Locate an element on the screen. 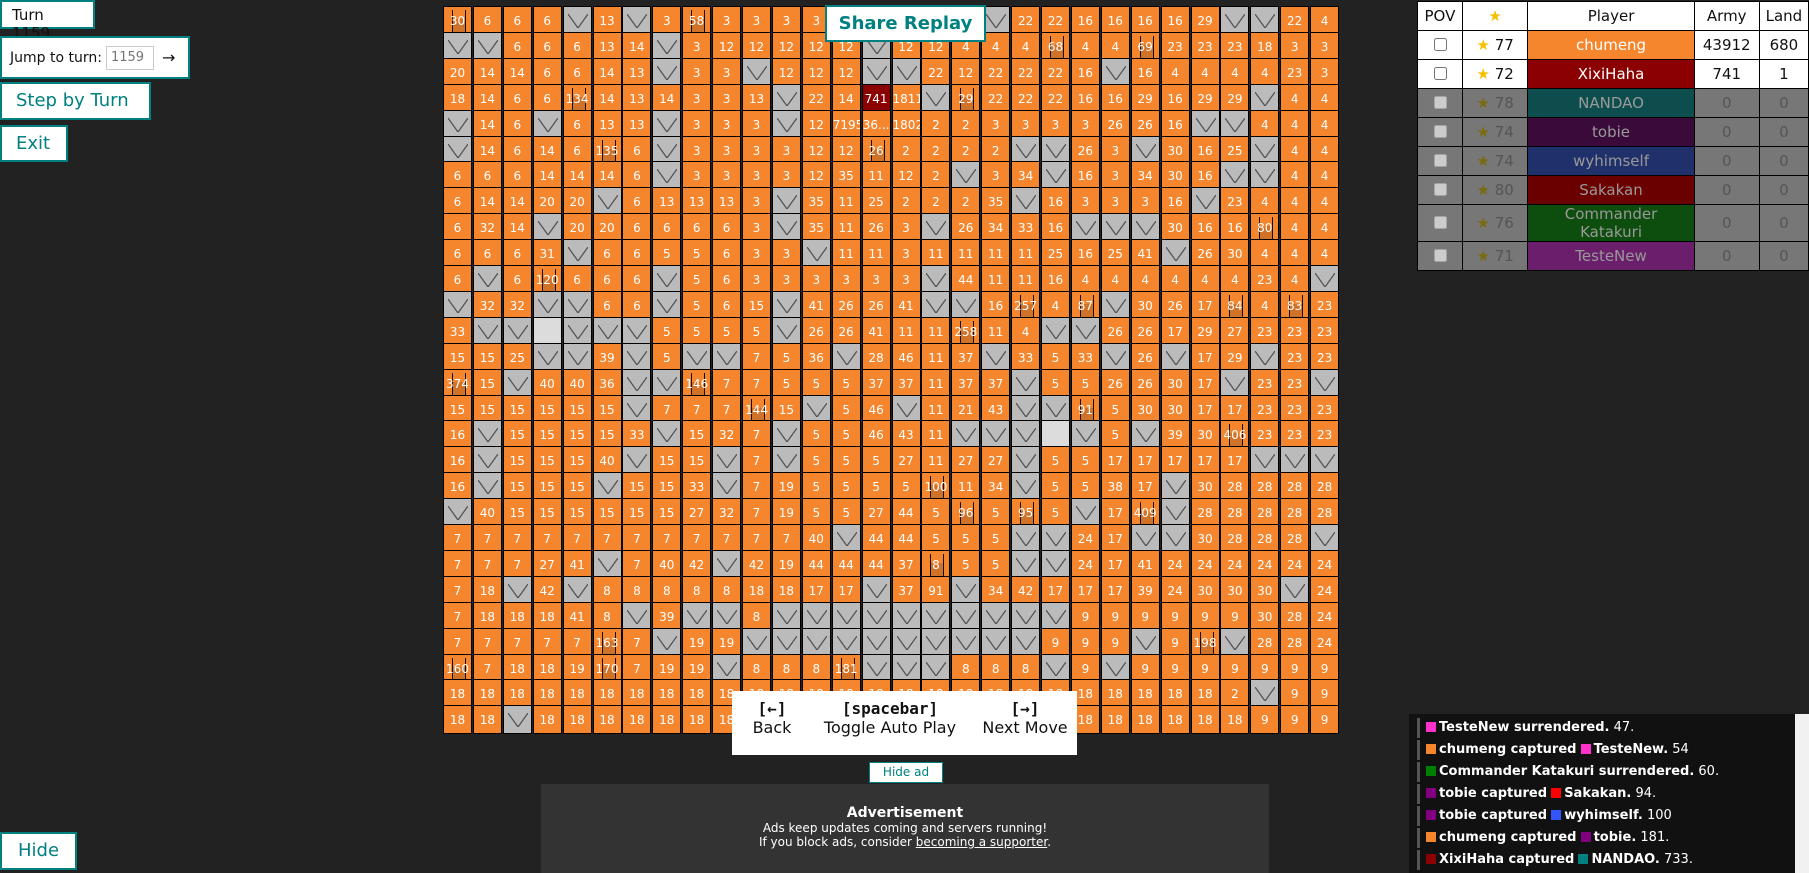  city-tile: 120 is located at coordinates (547, 279).